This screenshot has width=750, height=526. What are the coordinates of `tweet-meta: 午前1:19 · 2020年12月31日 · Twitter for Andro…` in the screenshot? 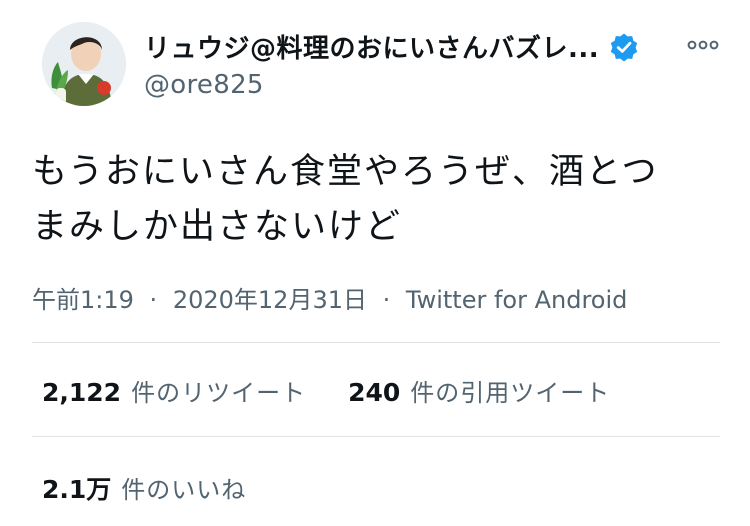 It's located at (329, 297).